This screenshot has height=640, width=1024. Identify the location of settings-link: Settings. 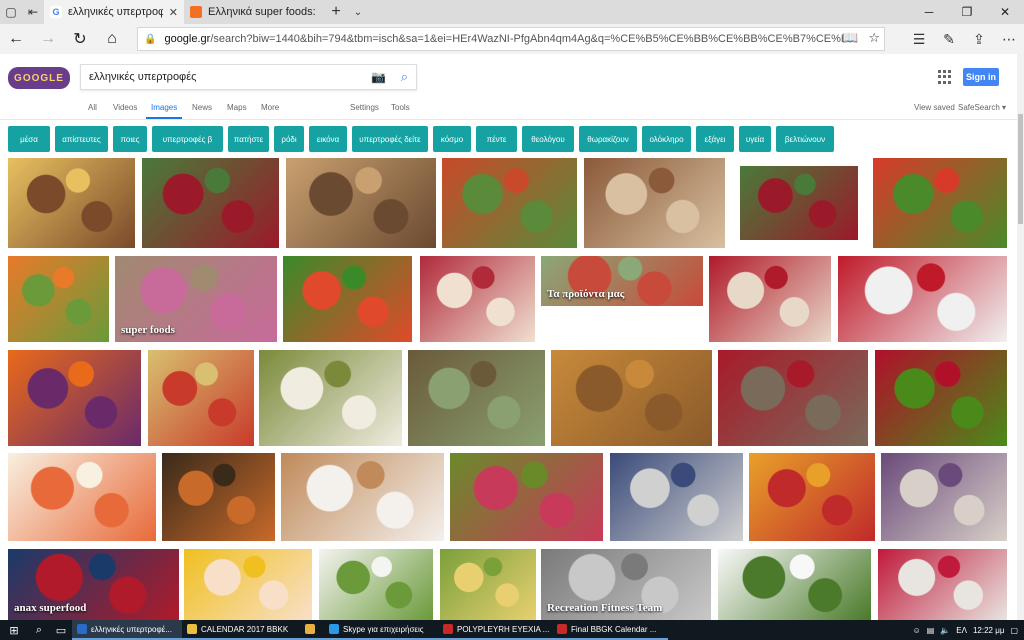
(364, 107).